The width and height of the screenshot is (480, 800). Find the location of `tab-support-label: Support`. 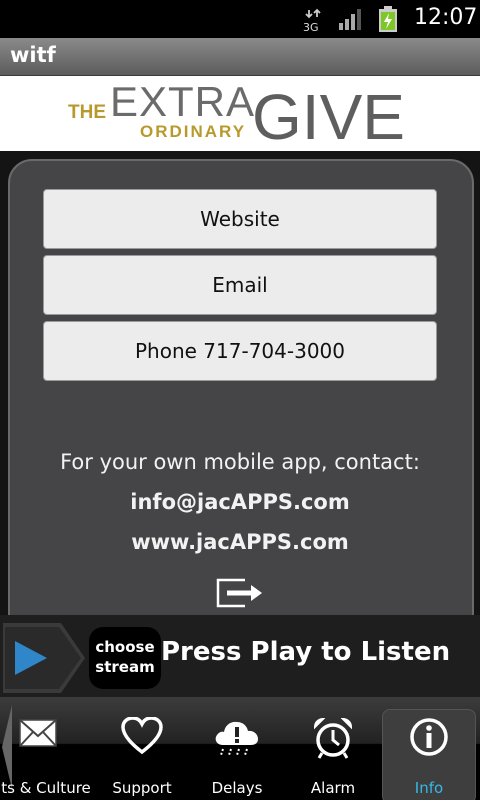

tab-support-label: Support is located at coordinates (142, 788).